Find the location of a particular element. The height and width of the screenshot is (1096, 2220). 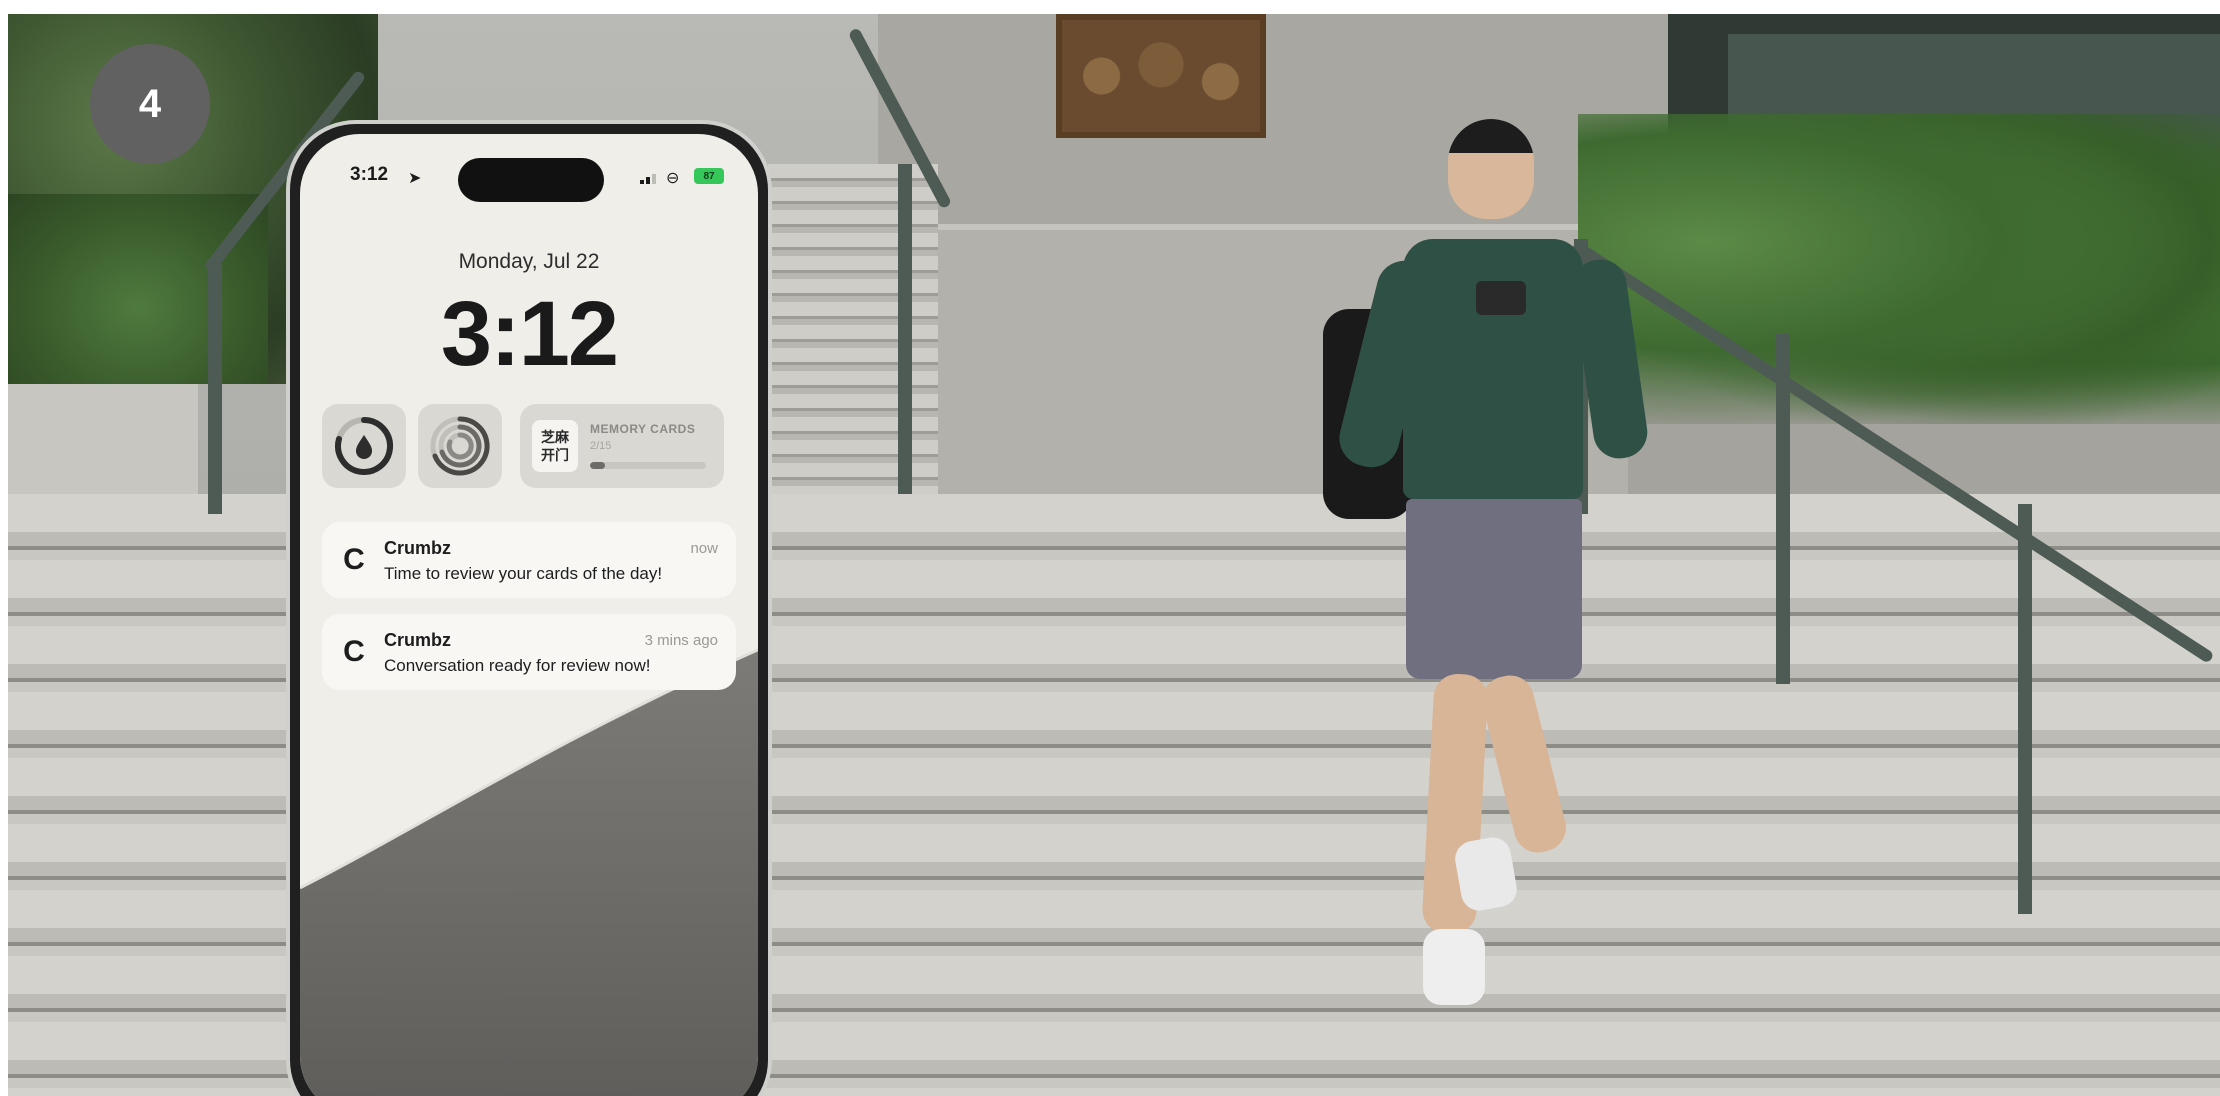

shorts is located at coordinates (1494, 589).